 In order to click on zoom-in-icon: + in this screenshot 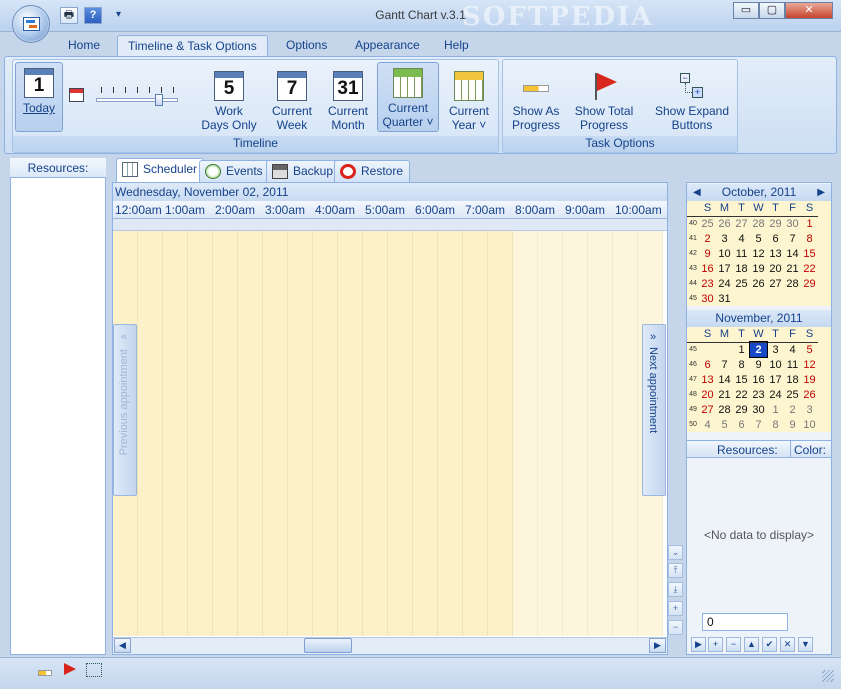, I will do `click(675, 608)`.